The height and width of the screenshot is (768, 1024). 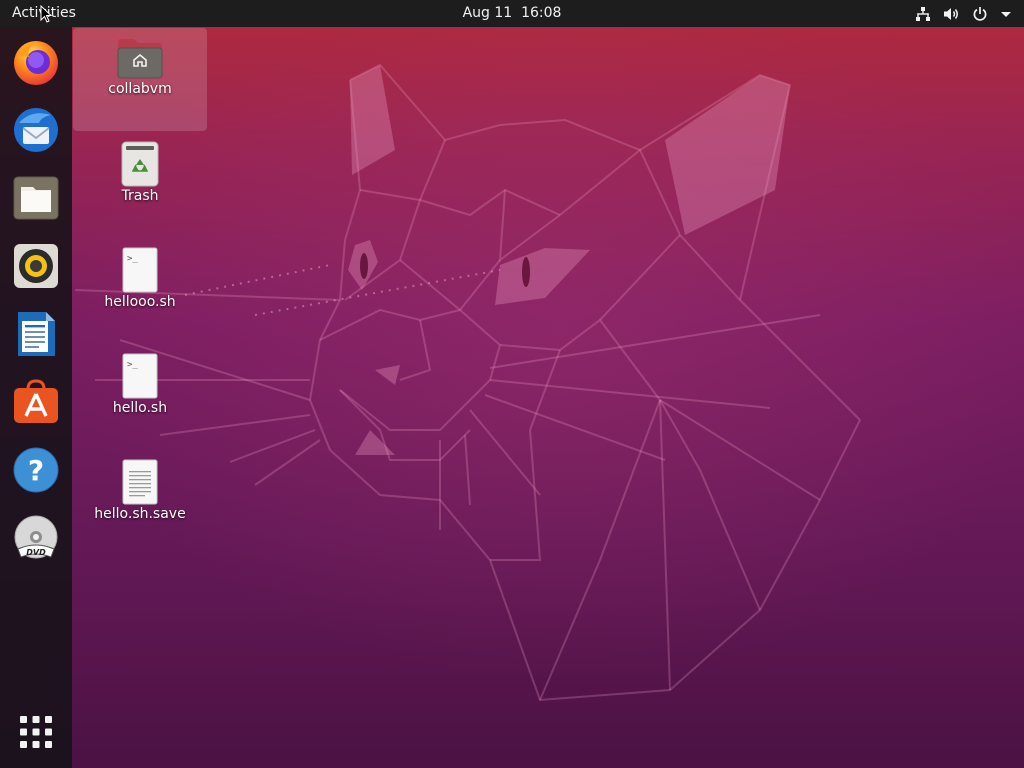 I want to click on dock: ? DVD, so click(x=36, y=397).